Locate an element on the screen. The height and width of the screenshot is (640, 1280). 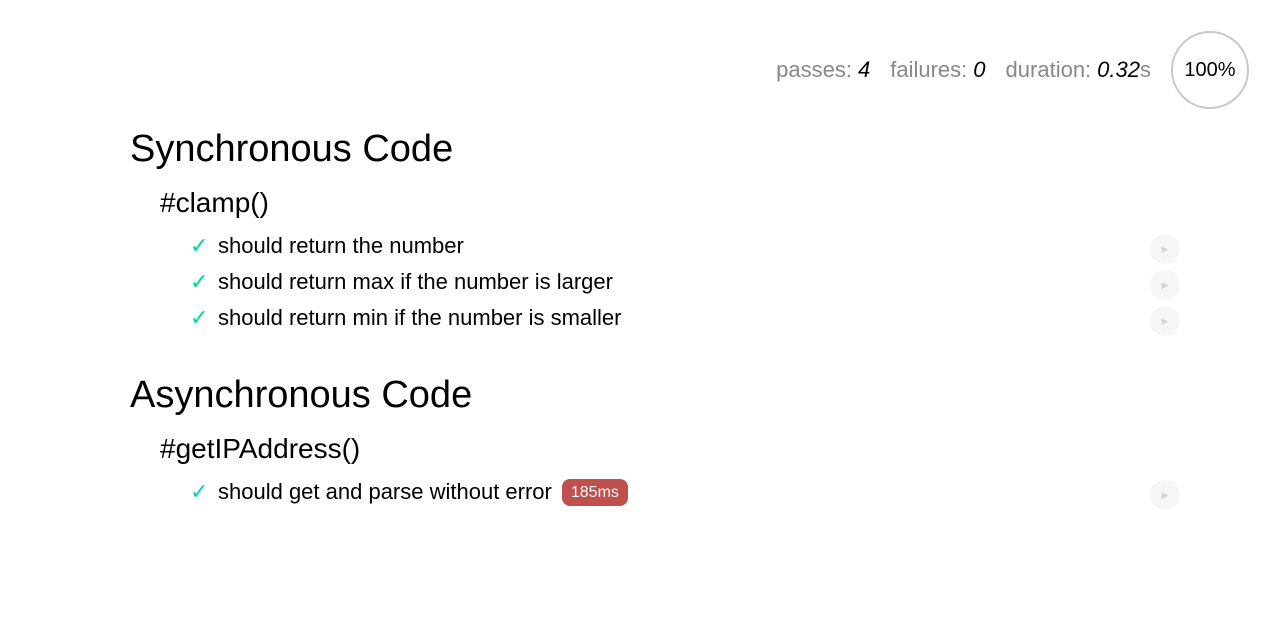
suite-title-synchronous: Synchronous Code is located at coordinates (291, 149).